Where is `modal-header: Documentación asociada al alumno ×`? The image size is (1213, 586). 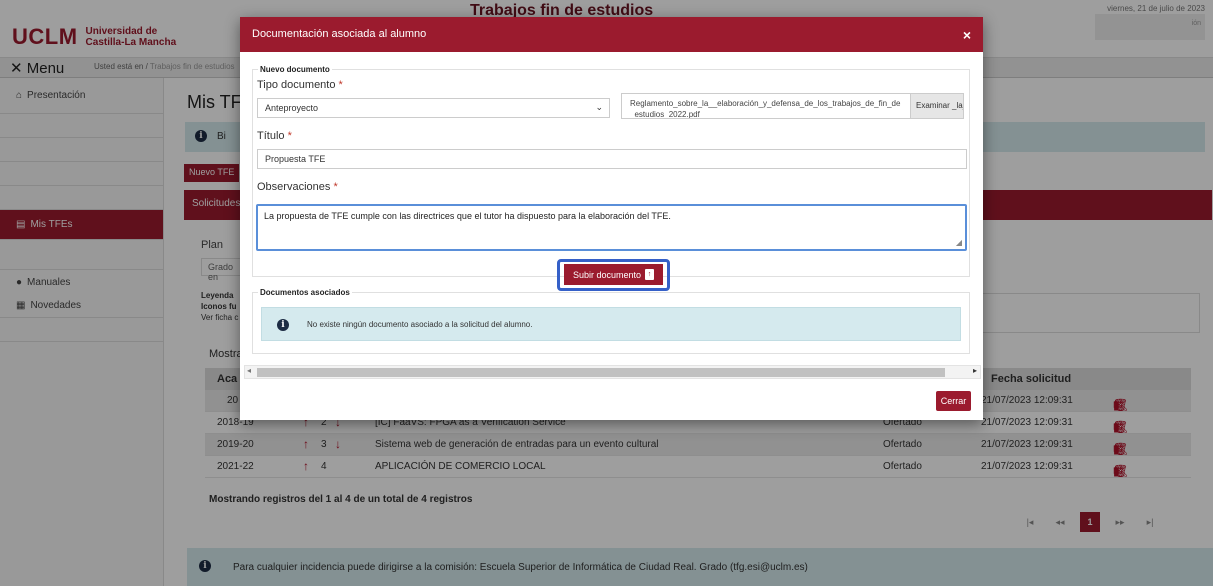 modal-header: Documentación asociada al alumno × is located at coordinates (611, 34).